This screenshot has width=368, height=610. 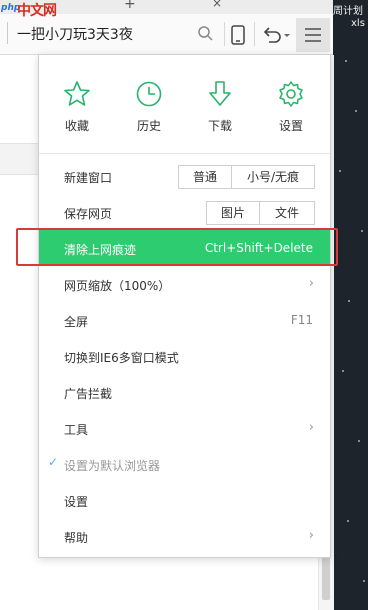 I want to click on menu-item-ie6-mode: 切换到IE6多窗口模式, so click(x=184, y=356).